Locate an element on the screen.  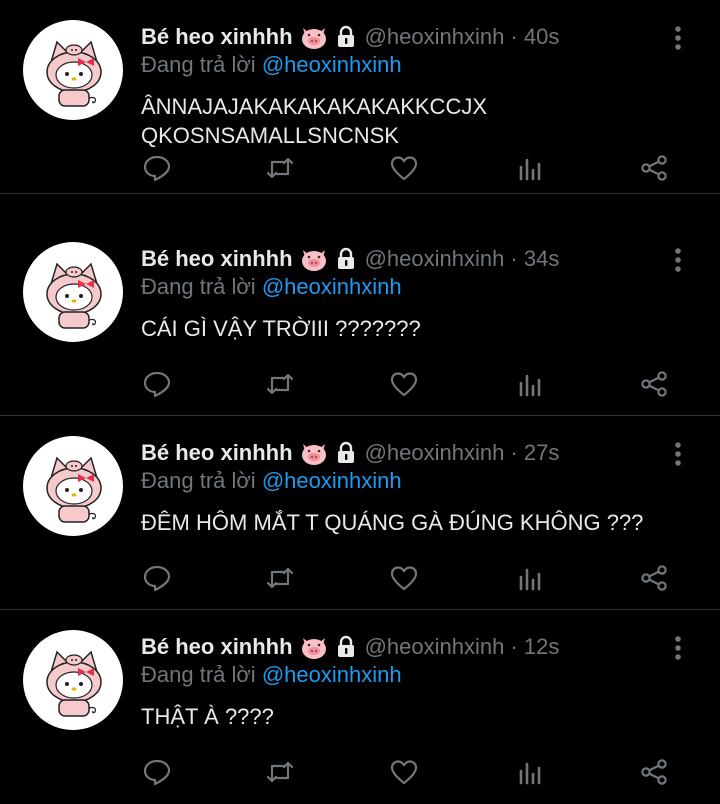
tweet-header: Bé heo xinhhh @heoxinhxinh · 12s is located at coordinates (350, 647).